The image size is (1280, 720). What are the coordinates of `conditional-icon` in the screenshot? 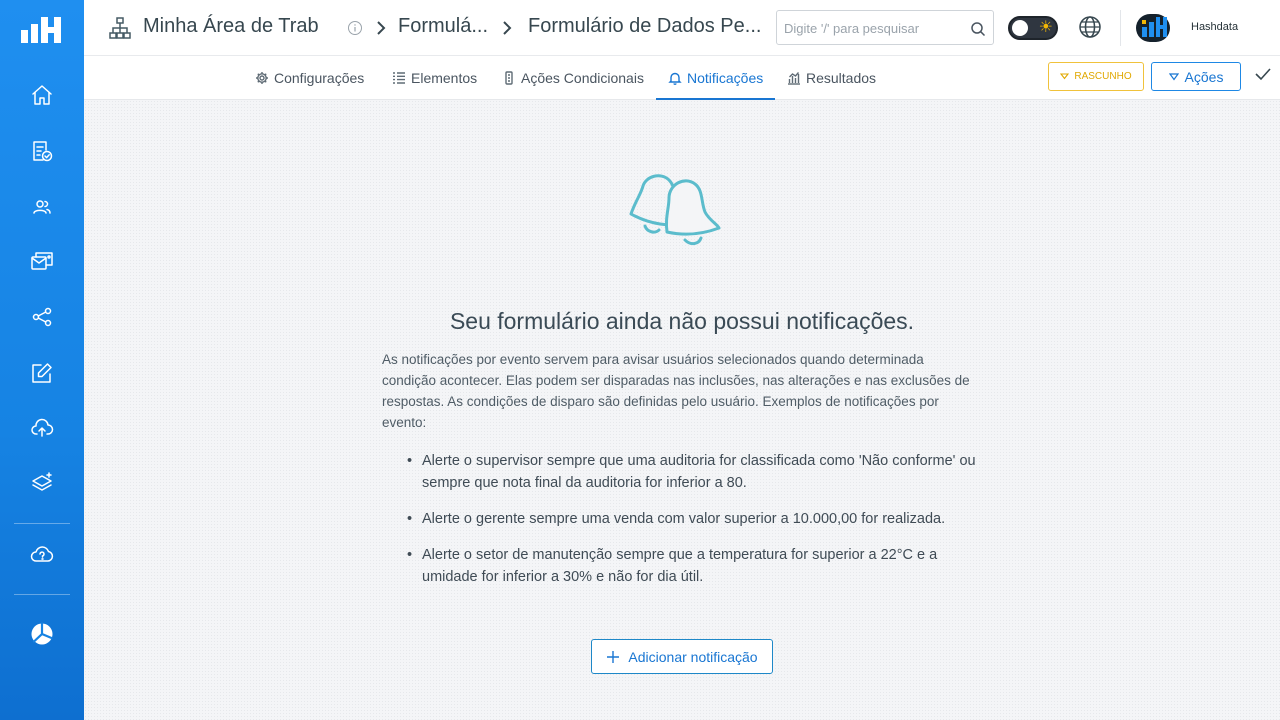 It's located at (509, 78).